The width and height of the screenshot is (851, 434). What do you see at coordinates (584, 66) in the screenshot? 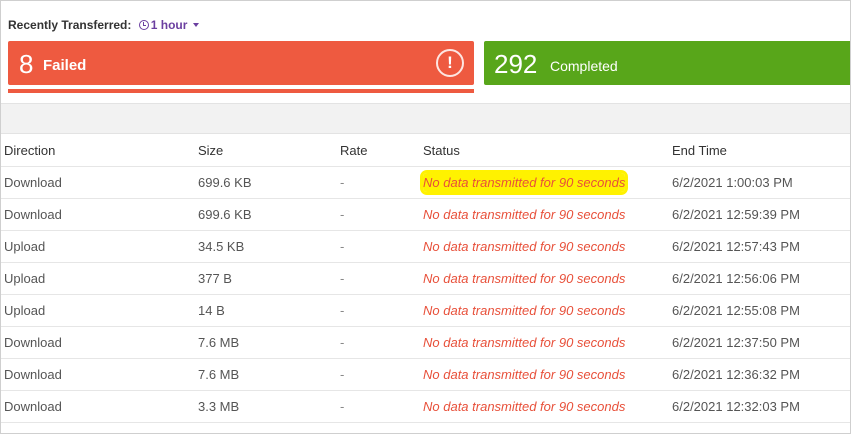
I see `completed-label: Completed` at bounding box center [584, 66].